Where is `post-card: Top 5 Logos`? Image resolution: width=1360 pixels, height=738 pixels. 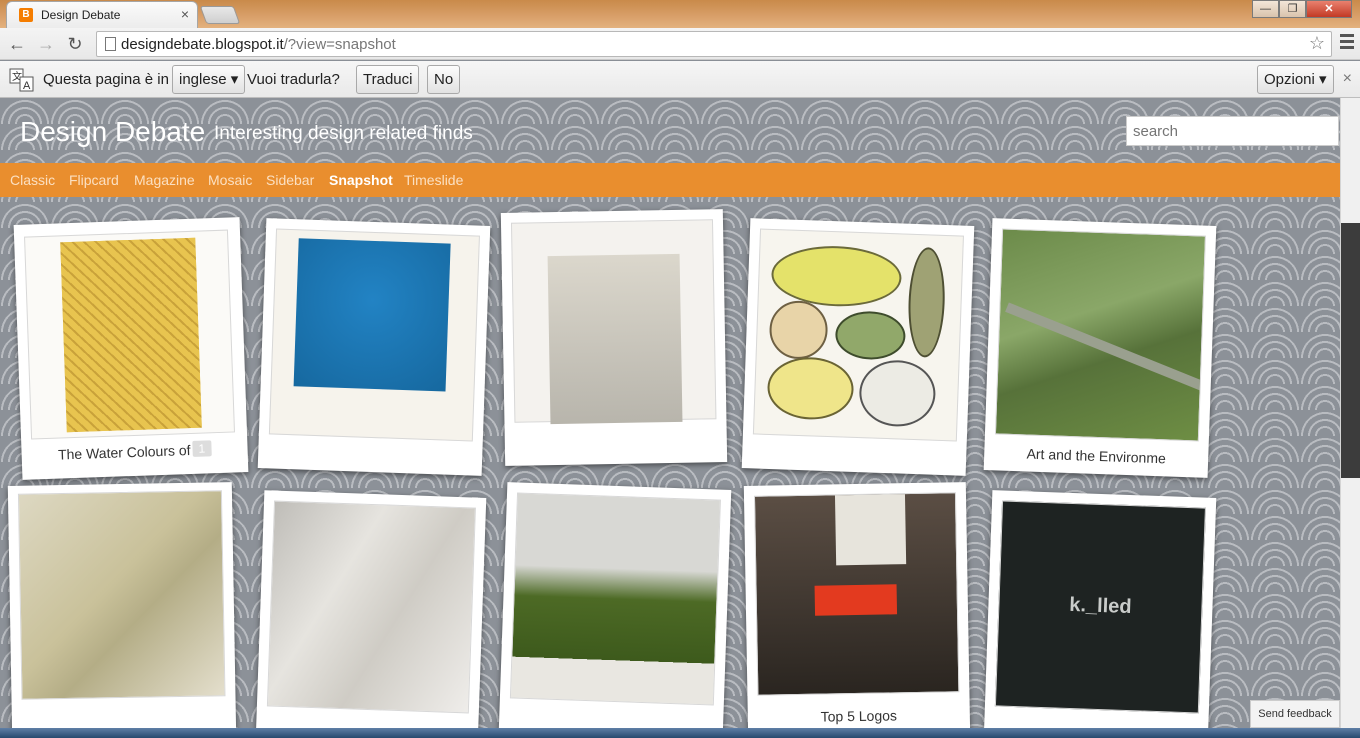 post-card: Top 5 Logos is located at coordinates (857, 610).